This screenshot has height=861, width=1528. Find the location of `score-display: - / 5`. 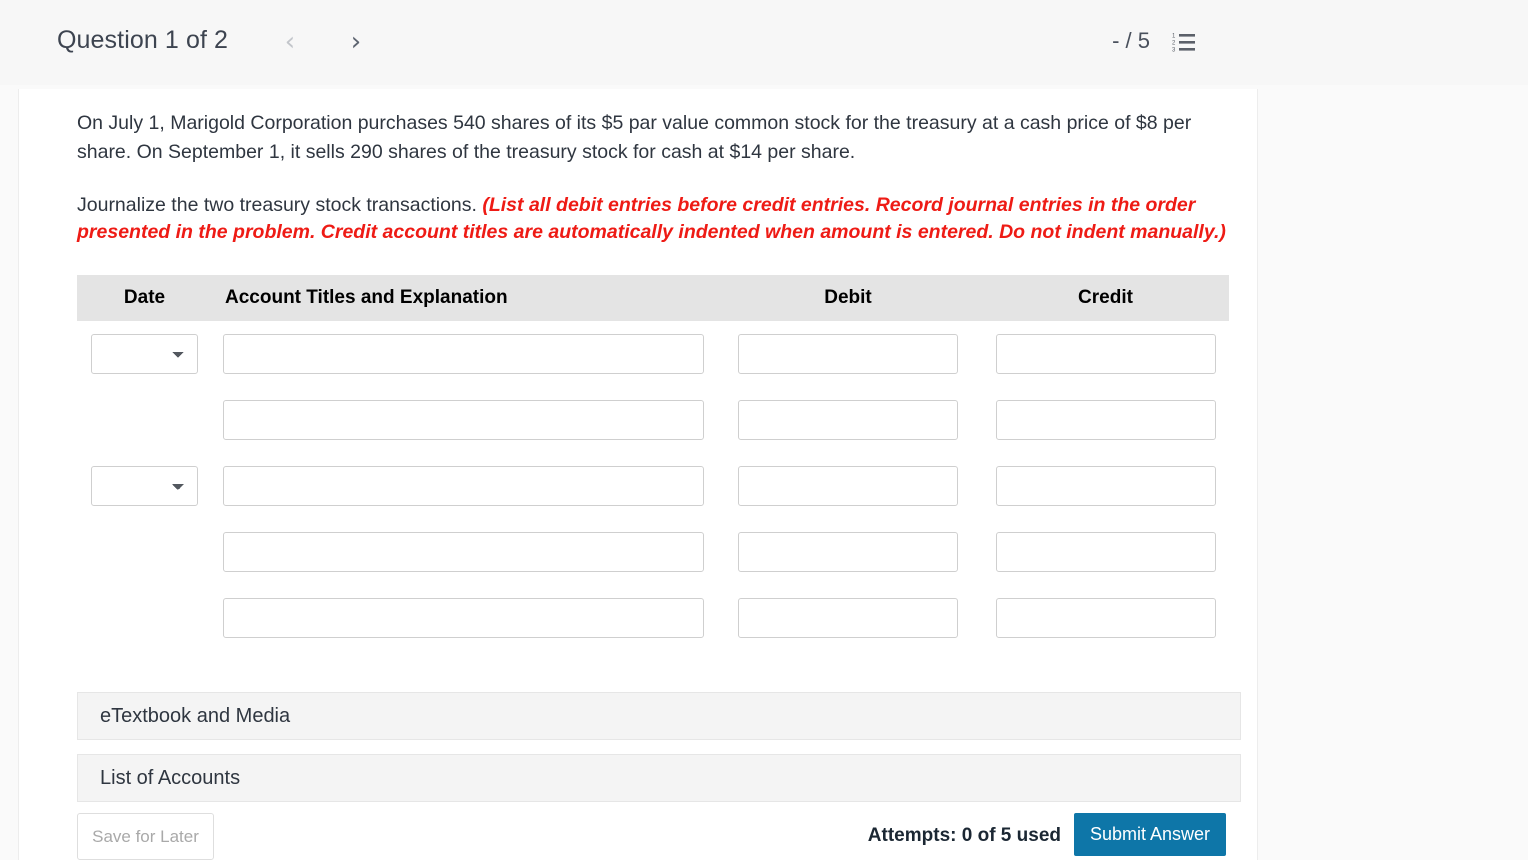

score-display: - / 5 is located at coordinates (1131, 40).